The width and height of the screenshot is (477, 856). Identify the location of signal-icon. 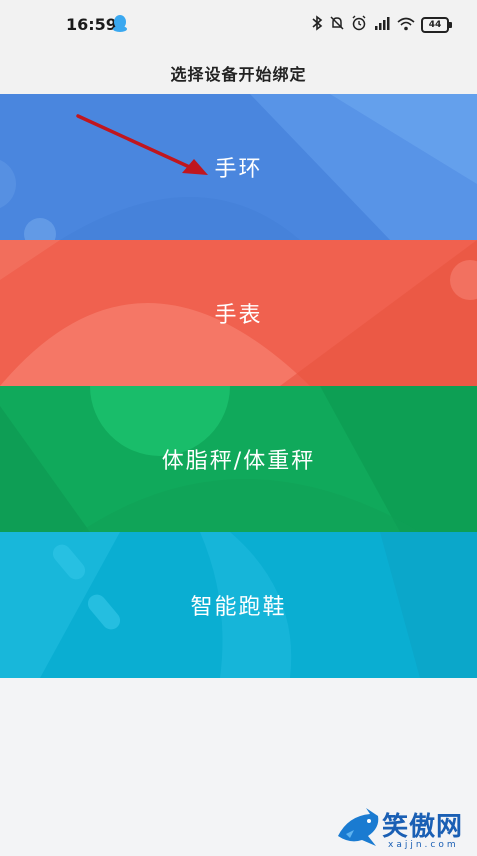
(382, 25).